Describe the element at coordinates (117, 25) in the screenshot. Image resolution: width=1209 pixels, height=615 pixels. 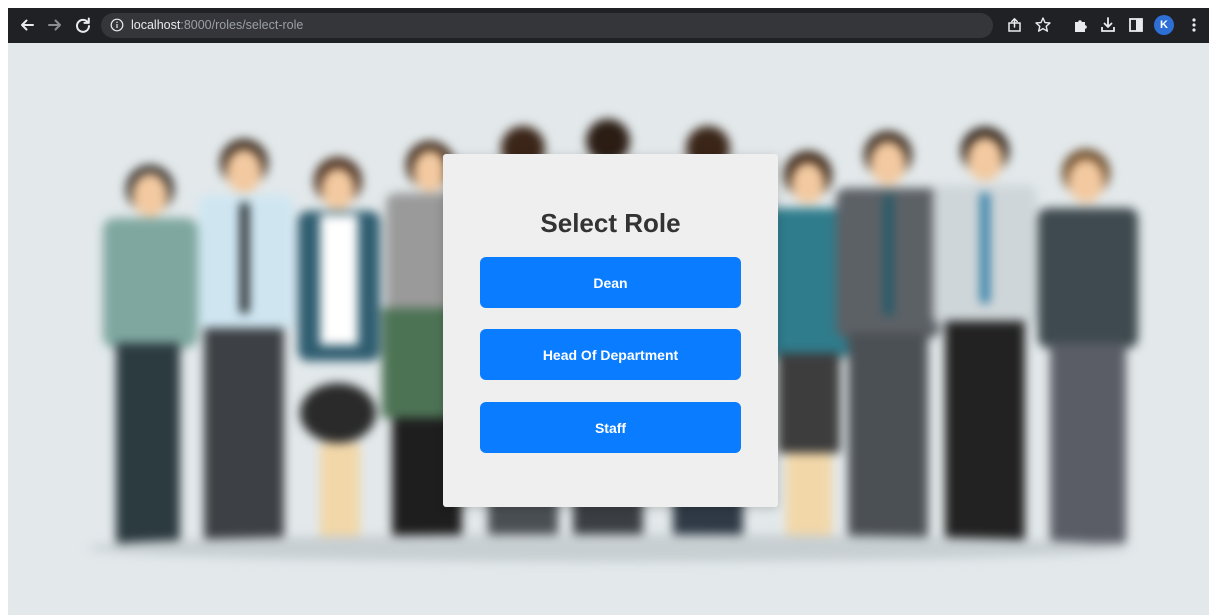
I see `info-icon` at that location.